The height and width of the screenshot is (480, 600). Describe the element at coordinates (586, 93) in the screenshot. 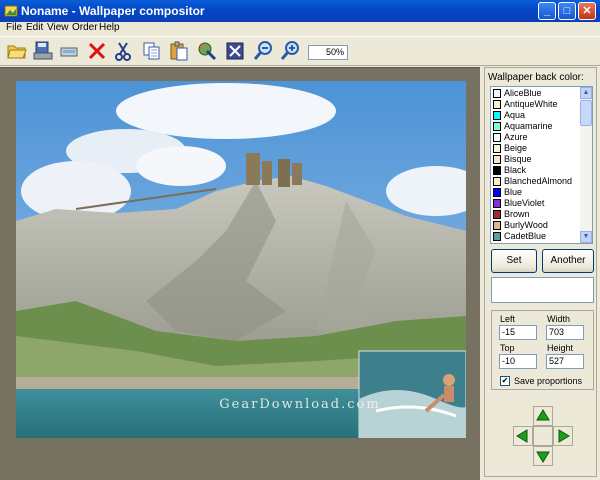

I see `scroll-up-icon: ▲` at that location.